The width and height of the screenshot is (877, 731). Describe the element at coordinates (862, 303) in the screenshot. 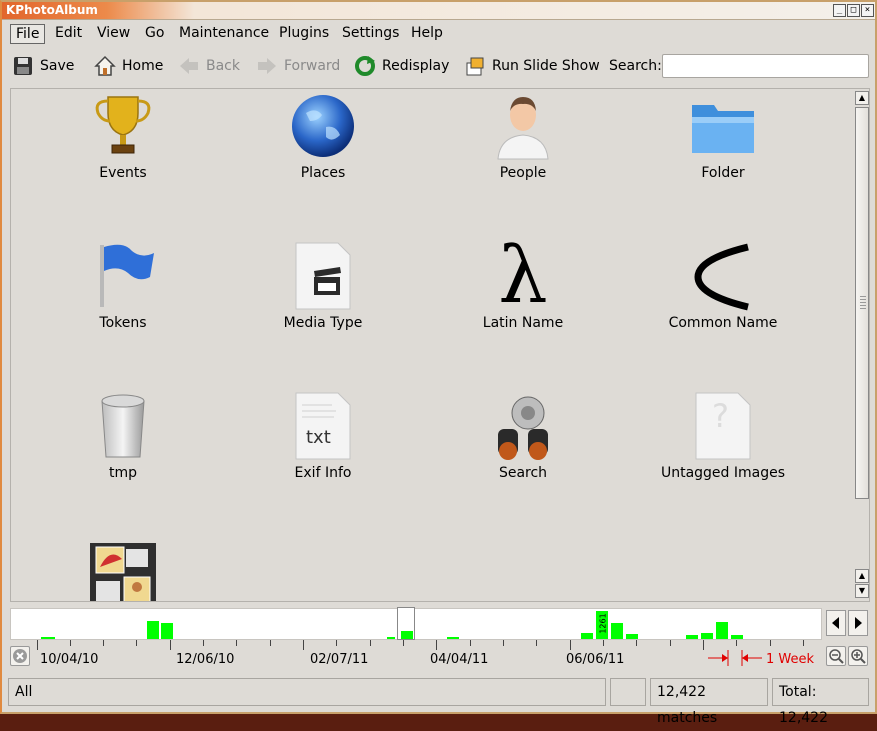

I see `scrollbar-thumb` at that location.